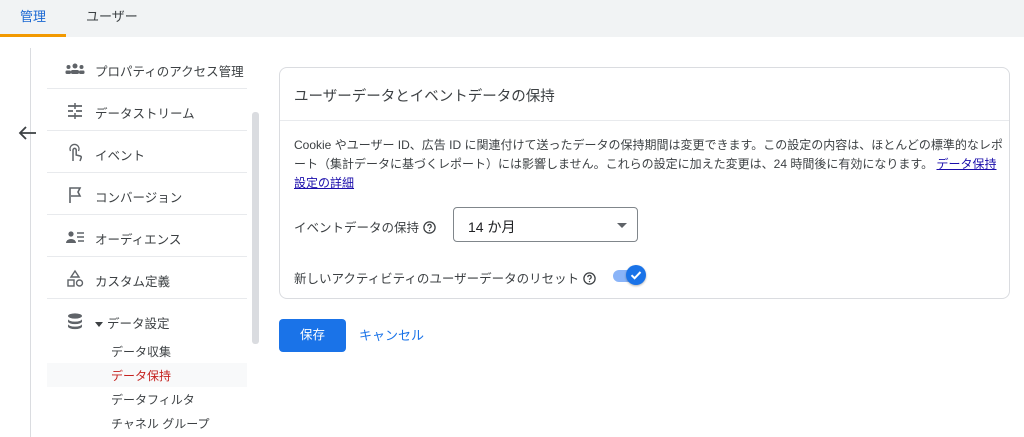  Describe the element at coordinates (312, 335) in the screenshot. I see `save-button: 保存` at that location.